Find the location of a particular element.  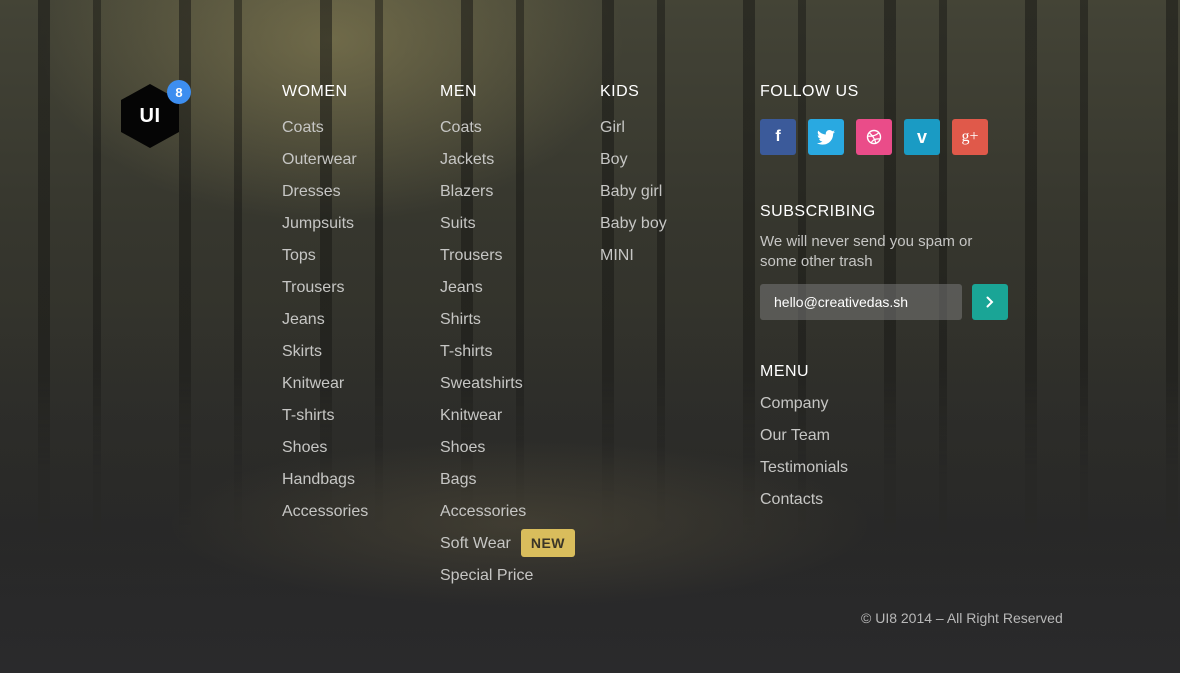

men-link-label: Soft Wear is located at coordinates (475, 543).